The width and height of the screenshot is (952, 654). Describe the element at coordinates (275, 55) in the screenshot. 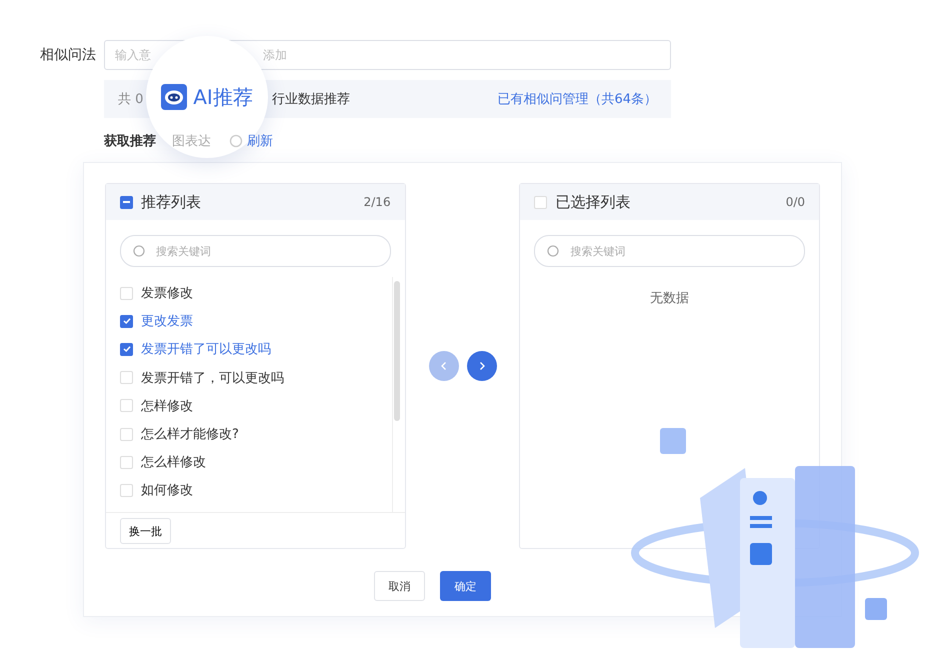

I see `placeholder-text: 添加` at that location.